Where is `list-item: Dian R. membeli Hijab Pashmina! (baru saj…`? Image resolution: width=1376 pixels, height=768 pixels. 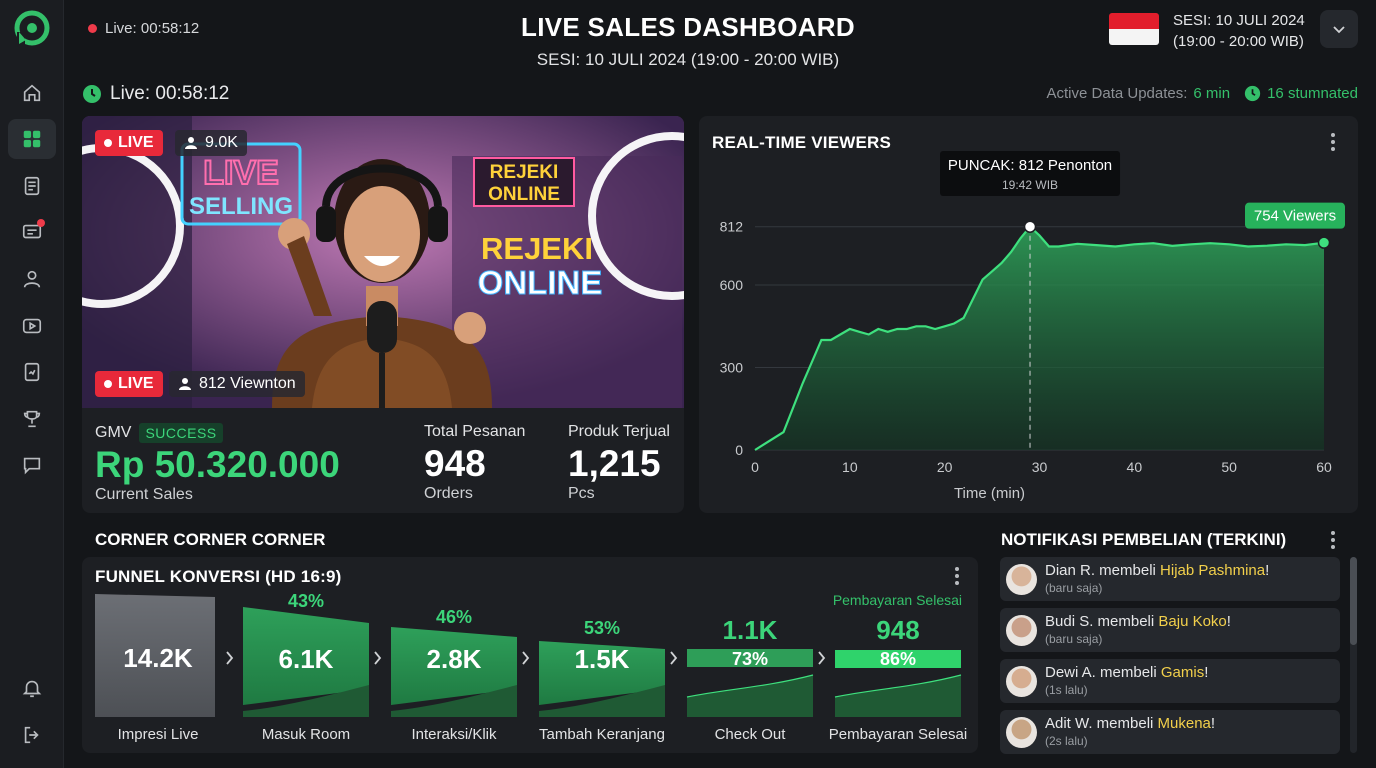
list-item: Dian R. membeli Hijab Pashmina! (baru saj… is located at coordinates (1170, 579).